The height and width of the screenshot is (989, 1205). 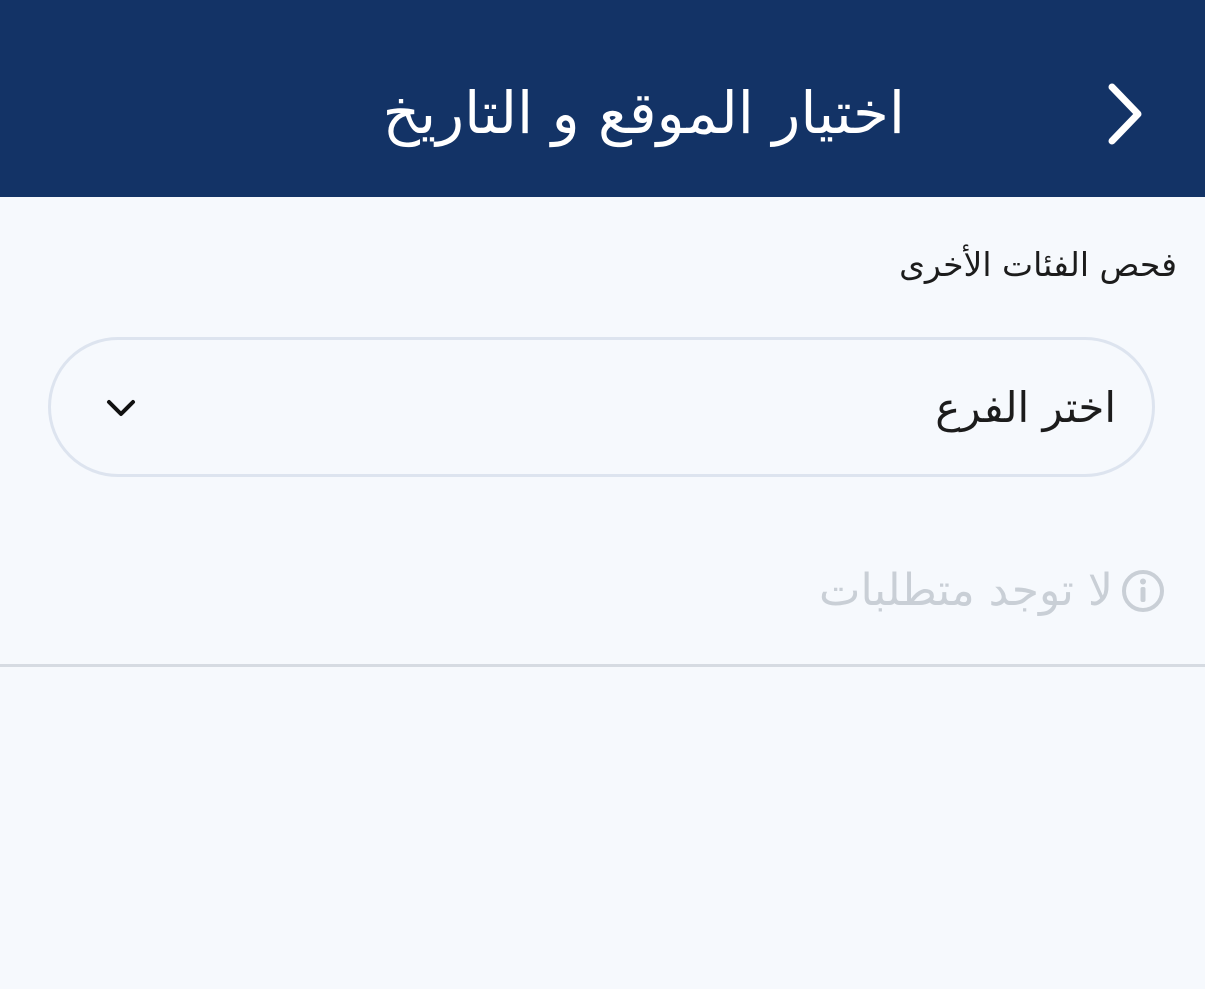 What do you see at coordinates (643, 113) in the screenshot?
I see `page-title: اختيار الموقع و التاريخ` at bounding box center [643, 113].